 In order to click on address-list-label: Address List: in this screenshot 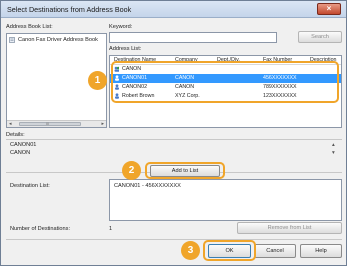, I will do `click(125, 49)`.